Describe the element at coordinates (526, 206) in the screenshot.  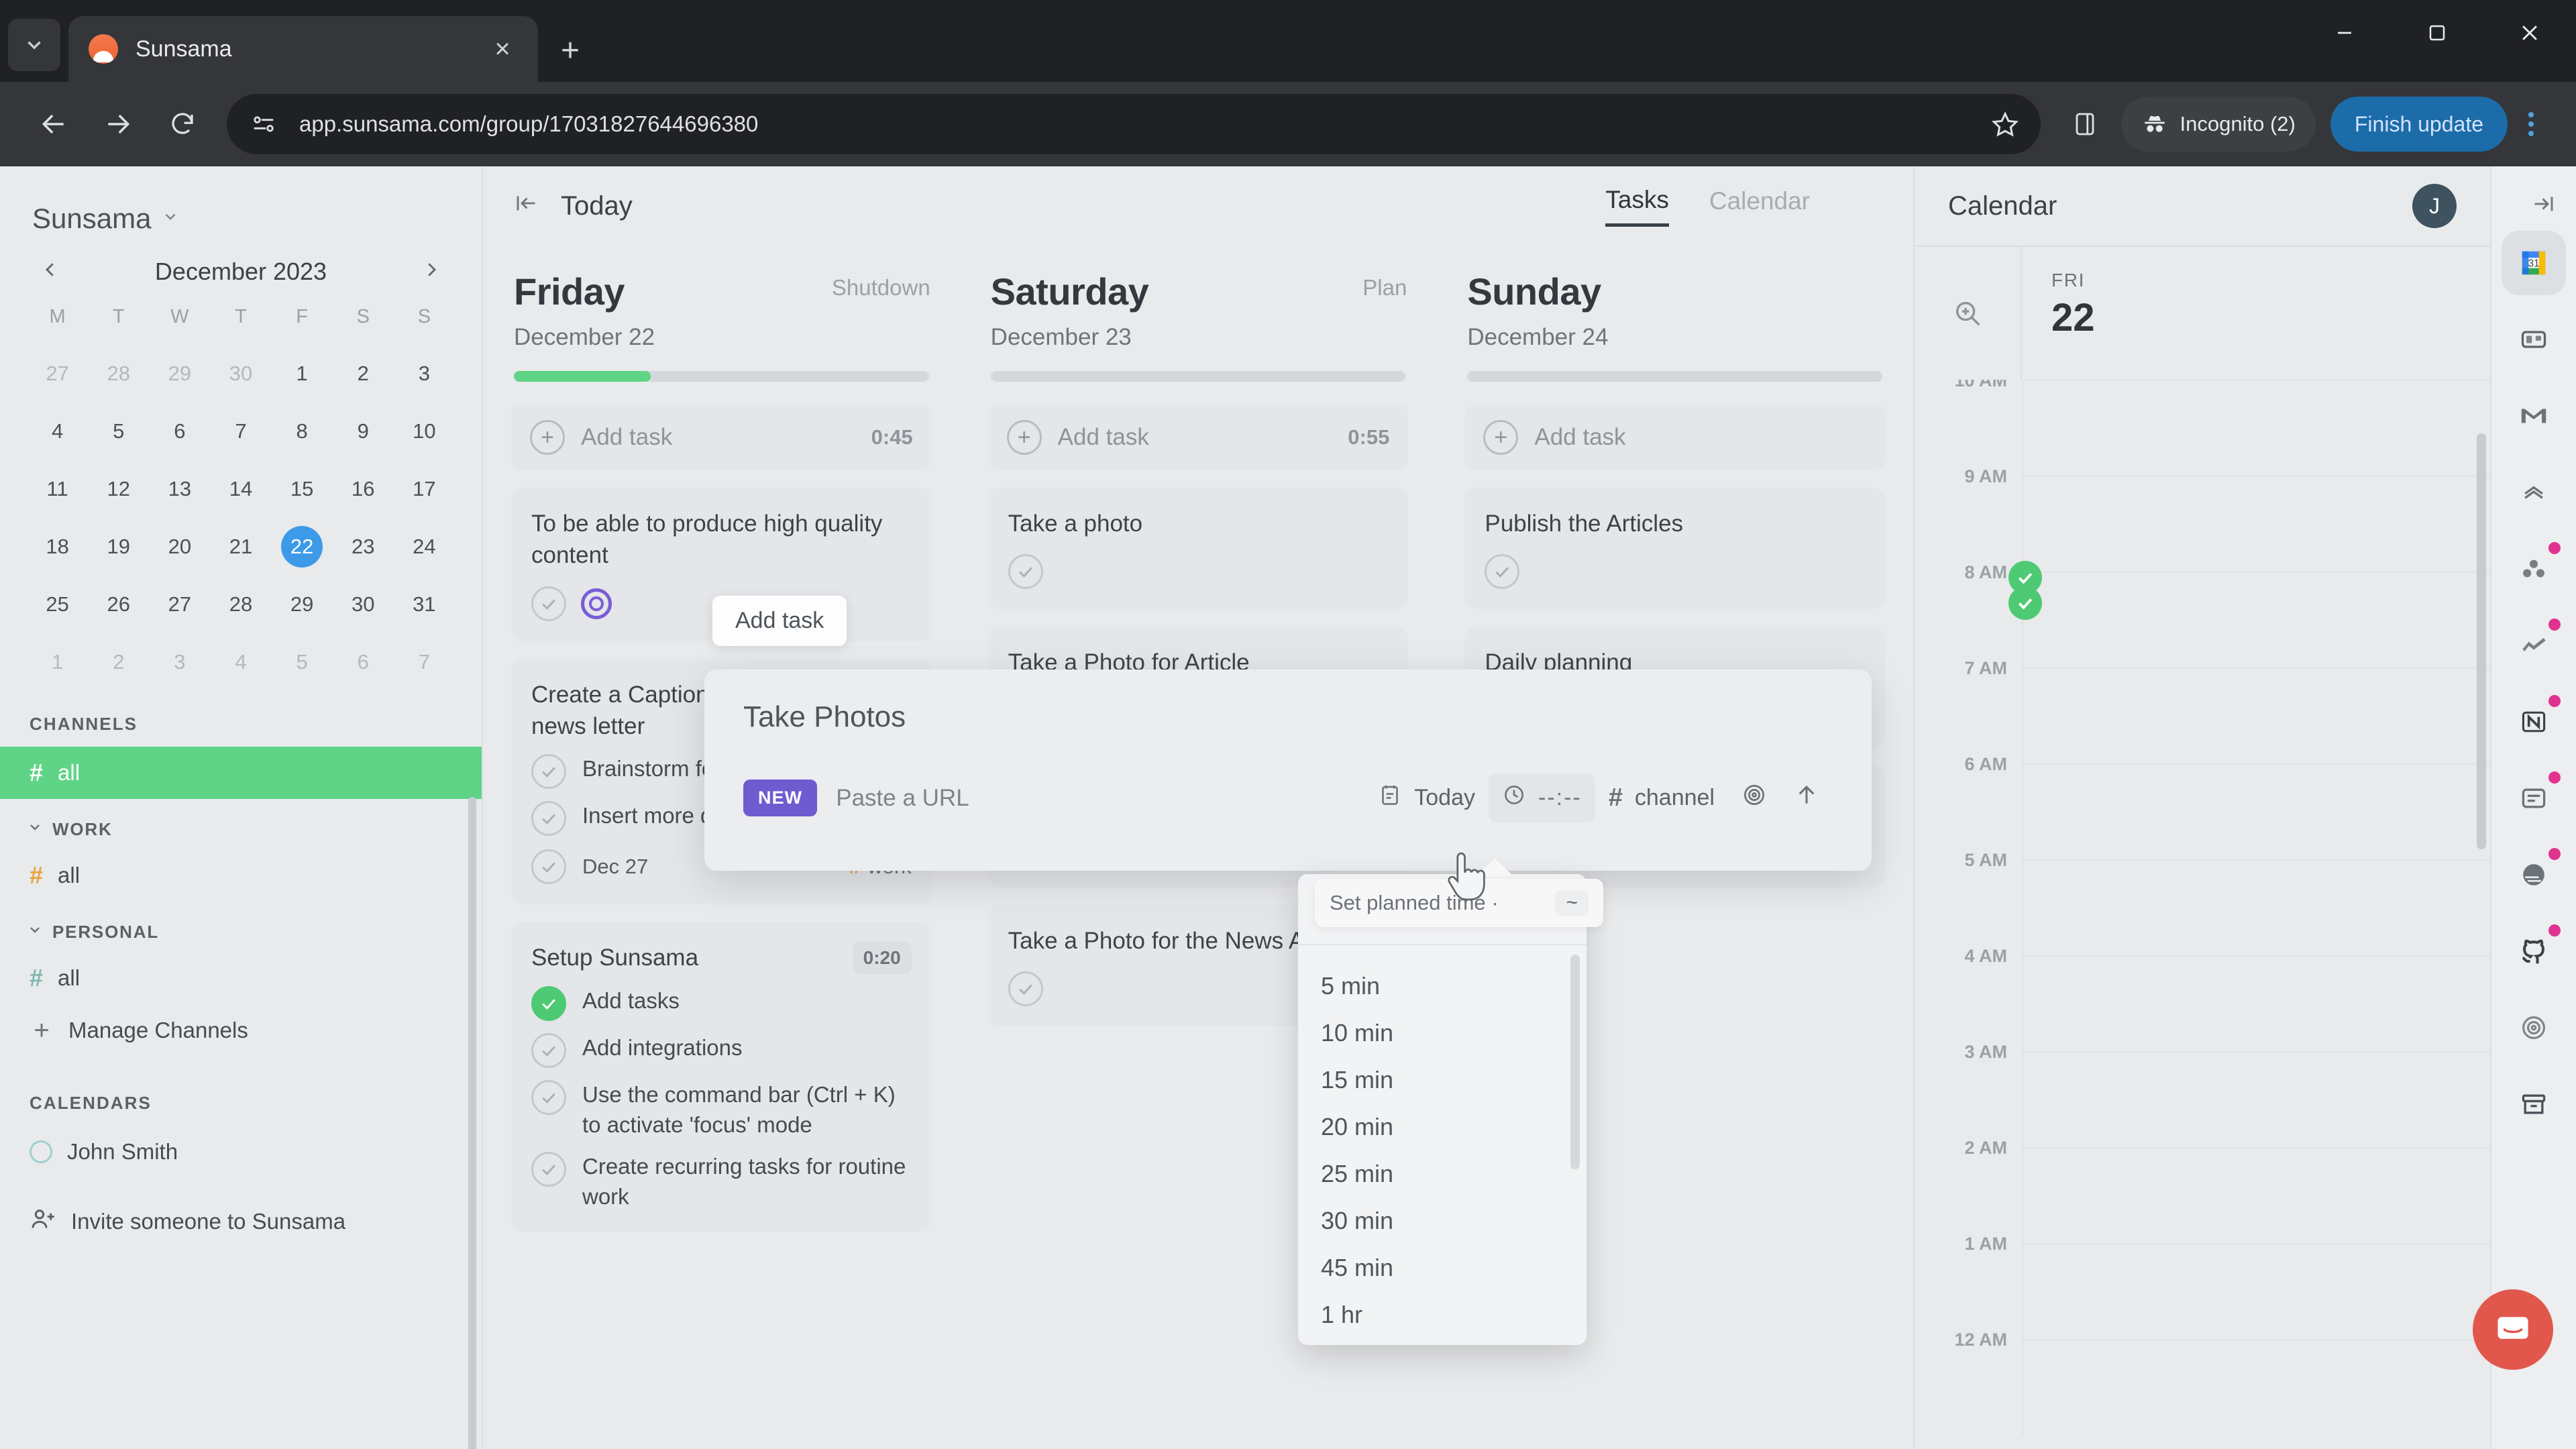
I see `collapse-left-icon` at that location.